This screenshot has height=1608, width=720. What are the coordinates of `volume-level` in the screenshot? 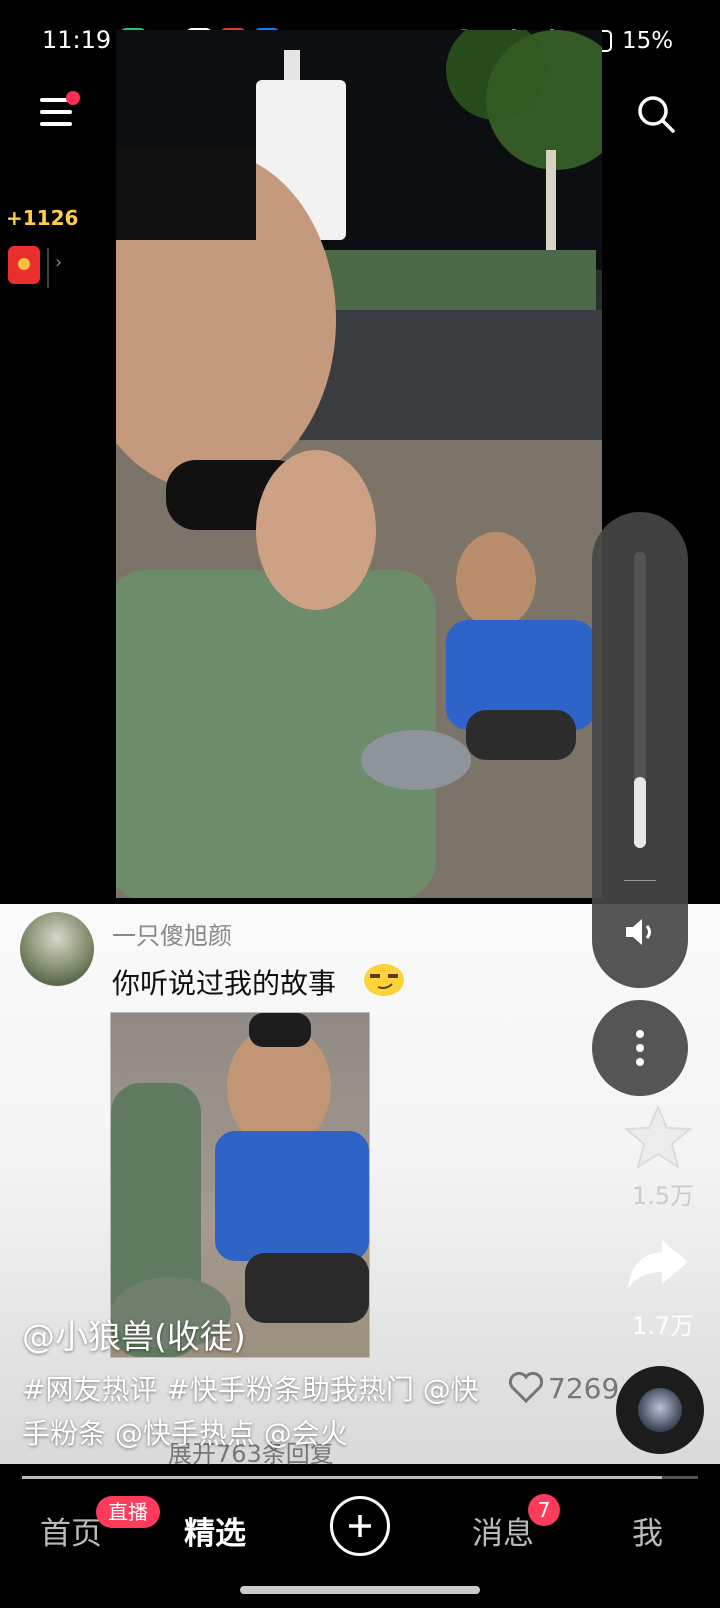 It's located at (640, 812).